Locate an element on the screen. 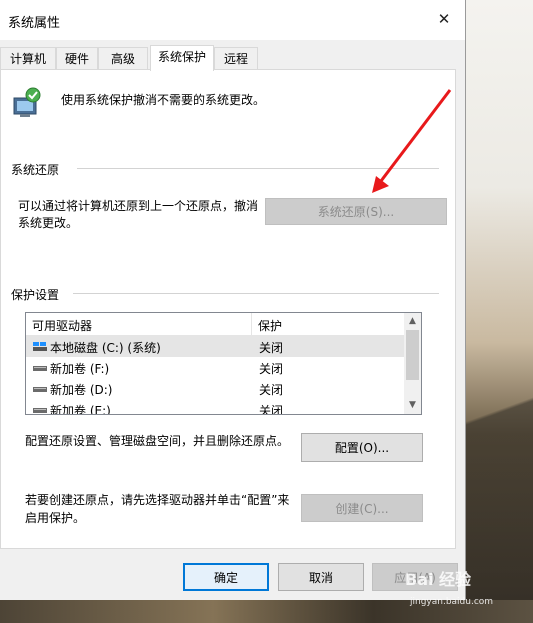 This screenshot has width=533, height=623. cancel-button: 取消 is located at coordinates (321, 577).